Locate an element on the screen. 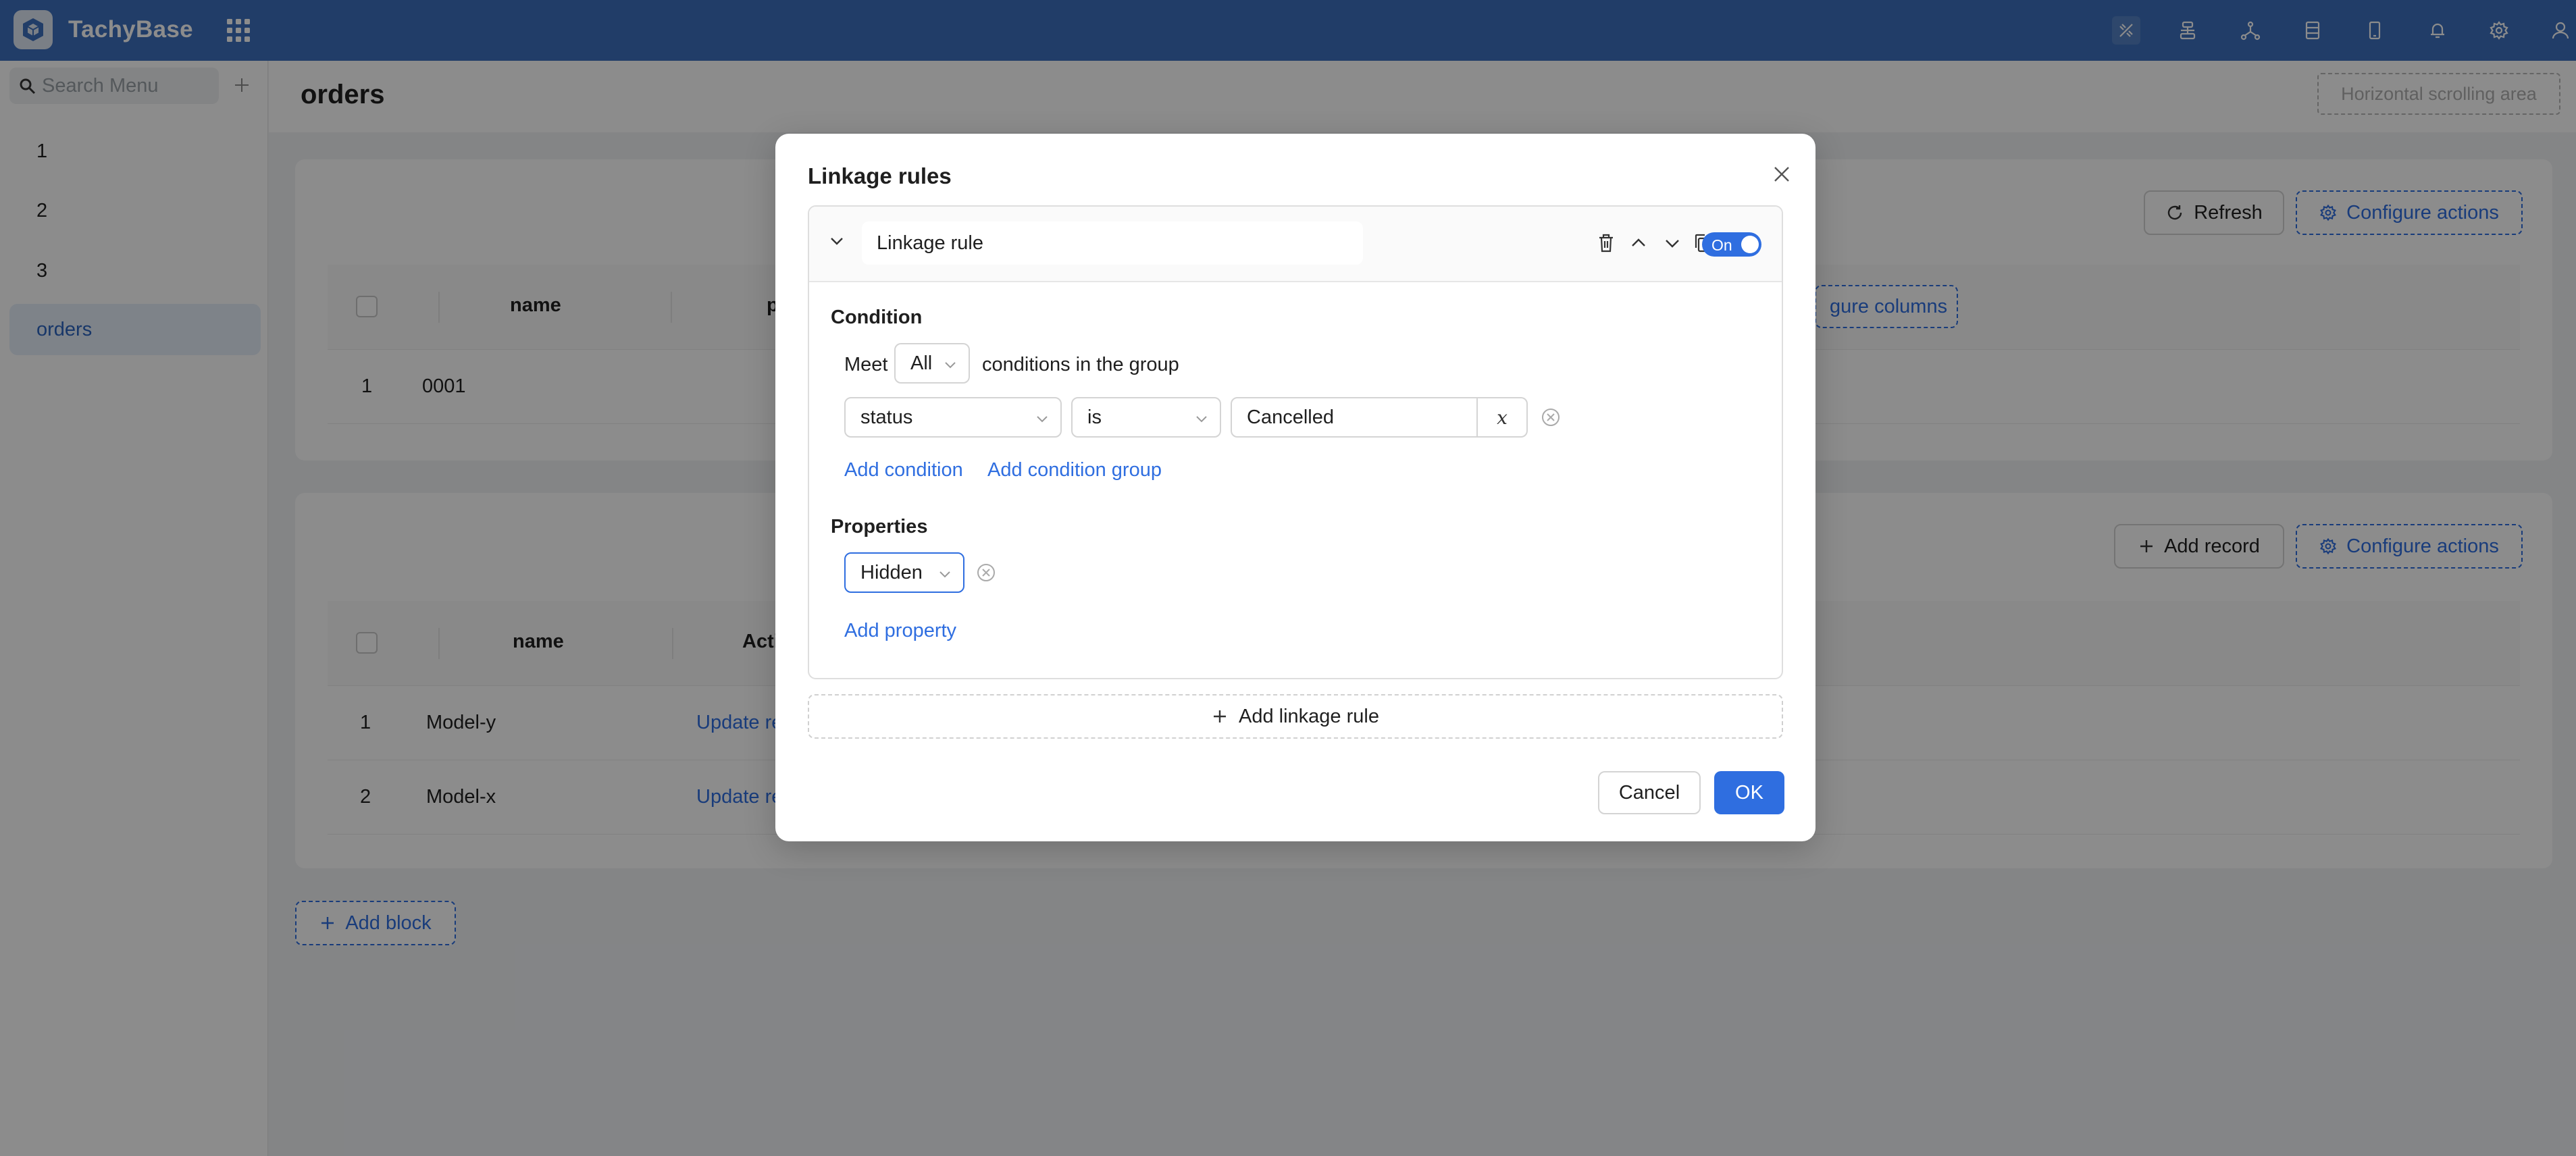  delete-icon is located at coordinates (1607, 243).